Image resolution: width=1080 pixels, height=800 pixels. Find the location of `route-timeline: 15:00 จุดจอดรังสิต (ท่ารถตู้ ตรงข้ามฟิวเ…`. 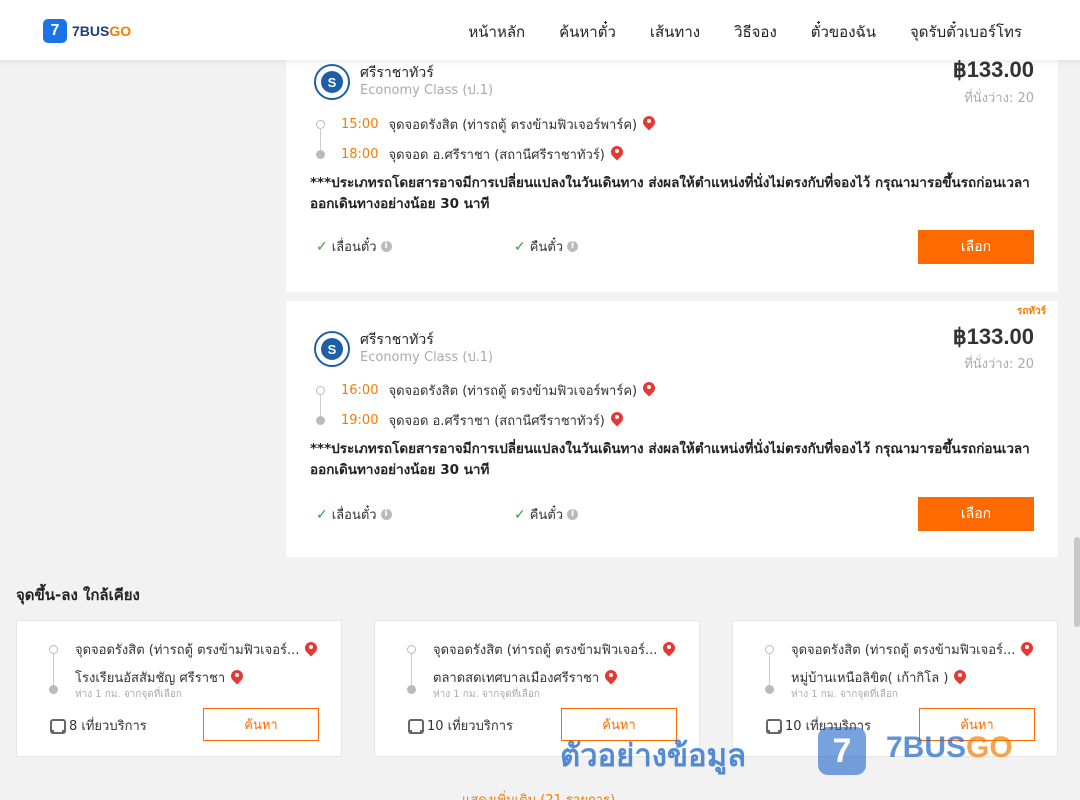

route-timeline: 15:00 จุดจอดรังสิต (ท่ารถตู้ ตรงข้ามฟิวเ… is located at coordinates (485, 139).